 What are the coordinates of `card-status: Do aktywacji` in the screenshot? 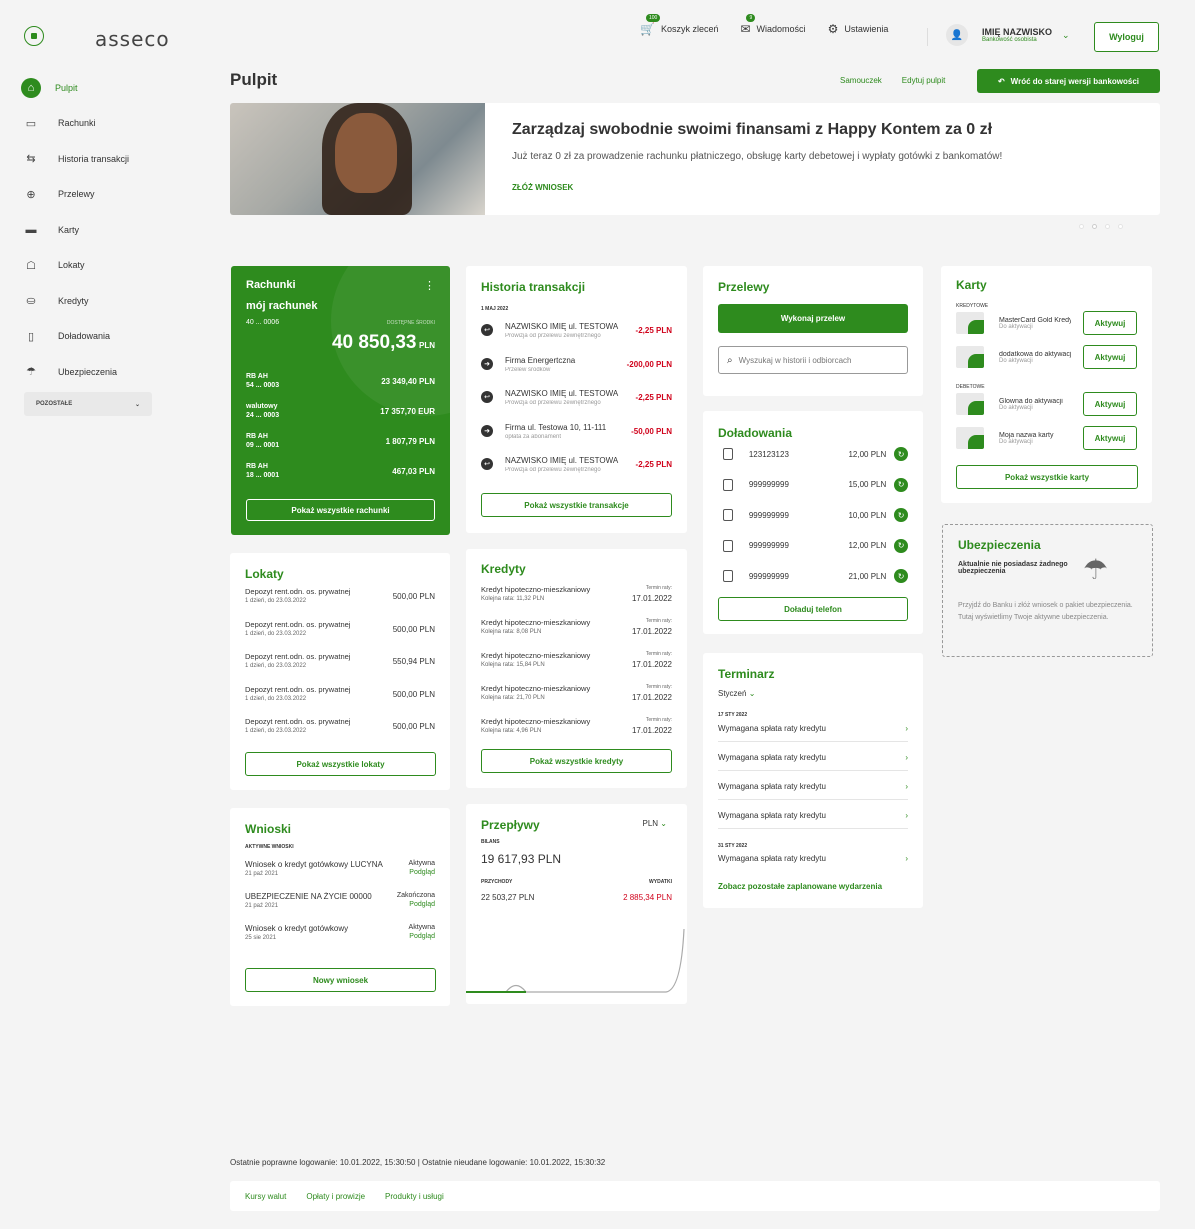 It's located at (1016, 326).